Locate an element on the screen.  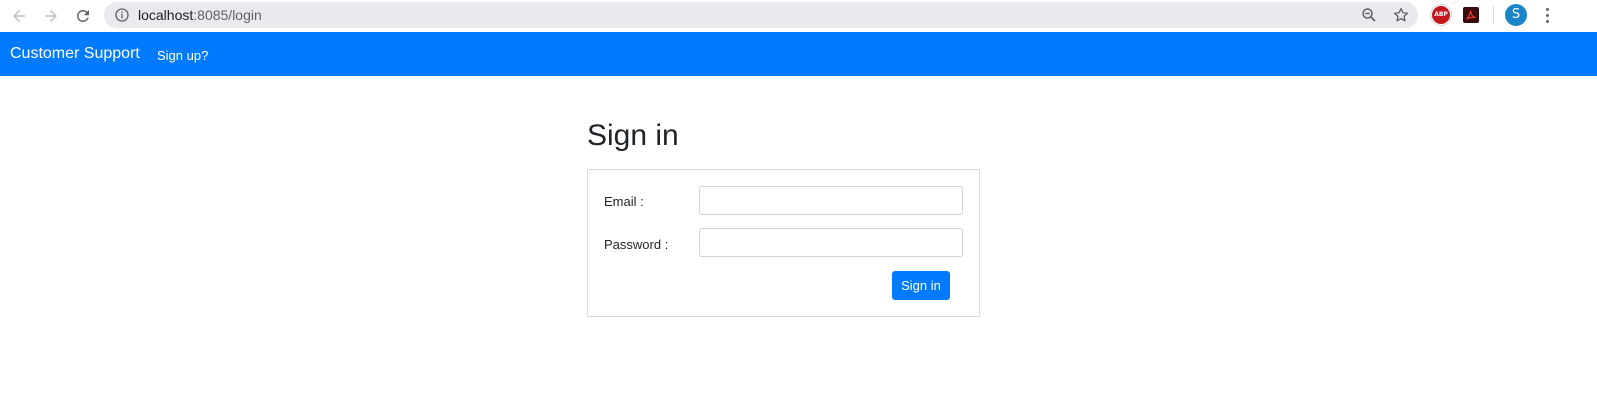
browser-toolbar: localhost:8085/login ABP S is located at coordinates (798, 16).